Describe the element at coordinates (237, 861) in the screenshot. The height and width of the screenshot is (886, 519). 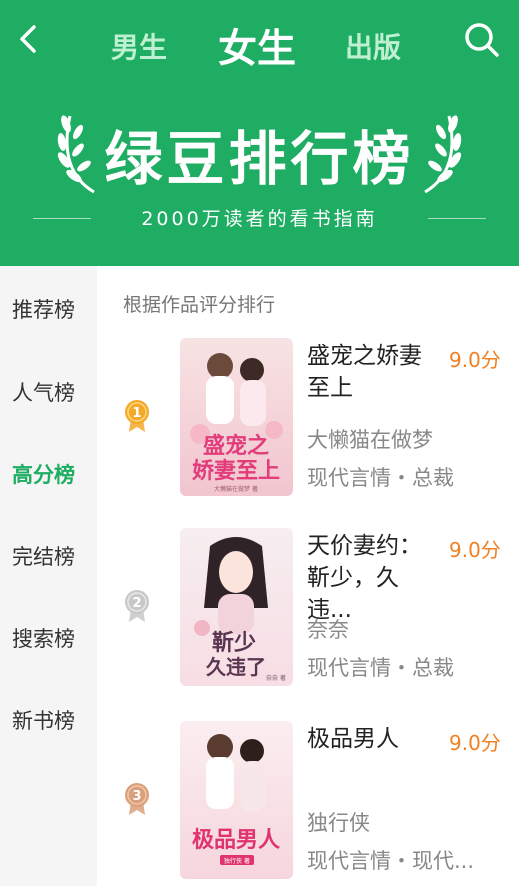
I see `svg-text: 独行侠 著` at that location.